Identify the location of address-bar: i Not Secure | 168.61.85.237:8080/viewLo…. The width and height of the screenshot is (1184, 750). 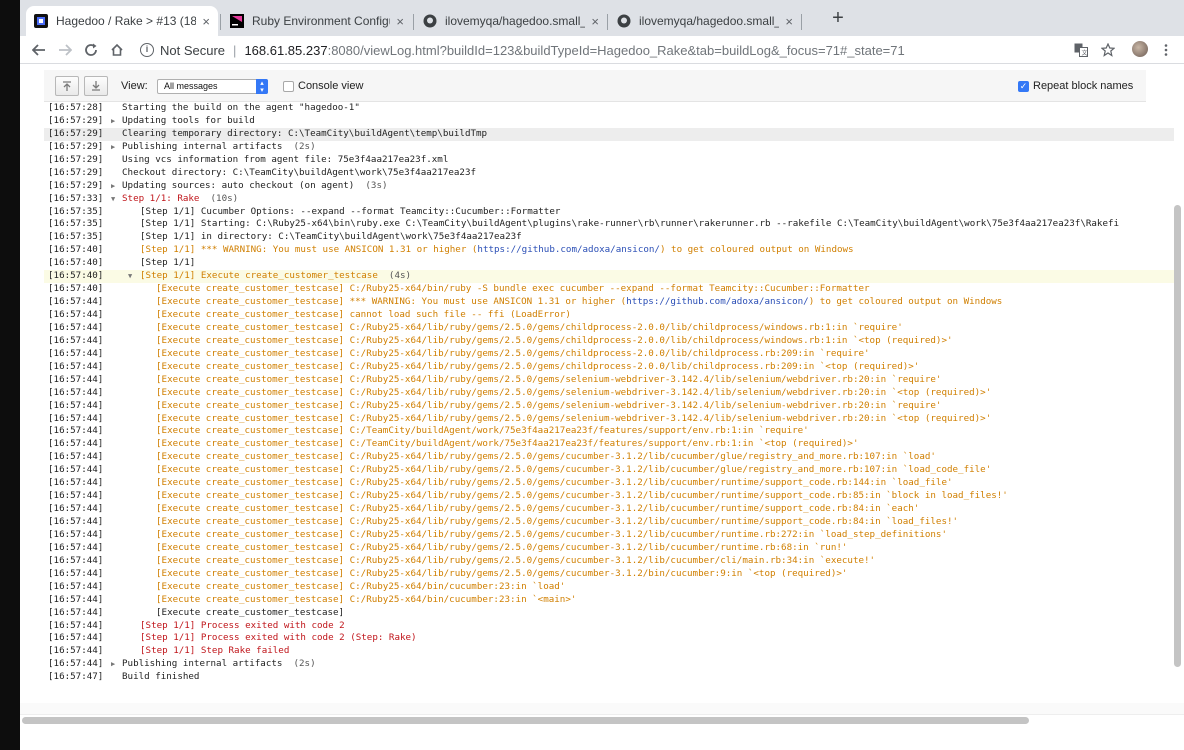
(640, 50).